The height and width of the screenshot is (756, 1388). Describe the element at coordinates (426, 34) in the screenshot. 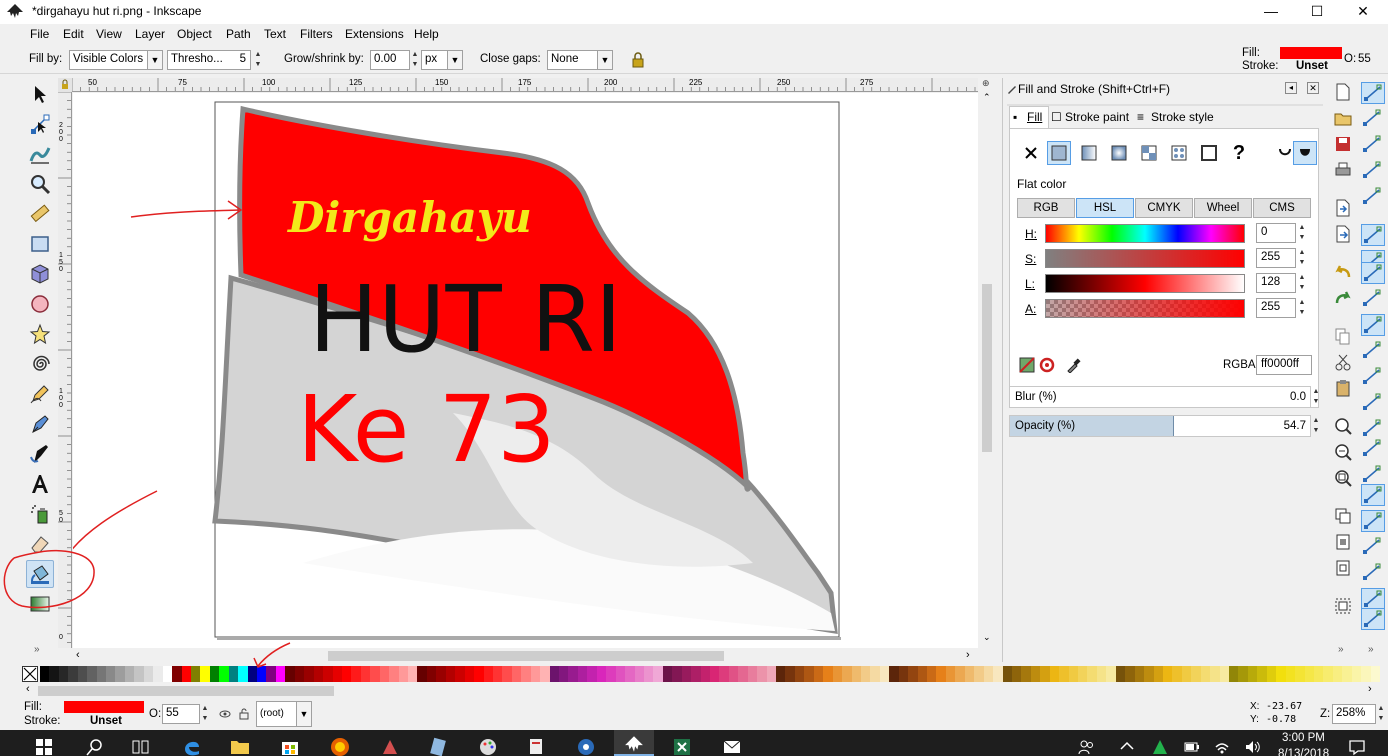

I see `menu-help: Help` at that location.